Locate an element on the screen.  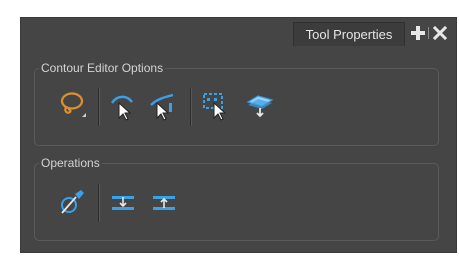
distribute-horizontal-icon is located at coordinates (124, 203).